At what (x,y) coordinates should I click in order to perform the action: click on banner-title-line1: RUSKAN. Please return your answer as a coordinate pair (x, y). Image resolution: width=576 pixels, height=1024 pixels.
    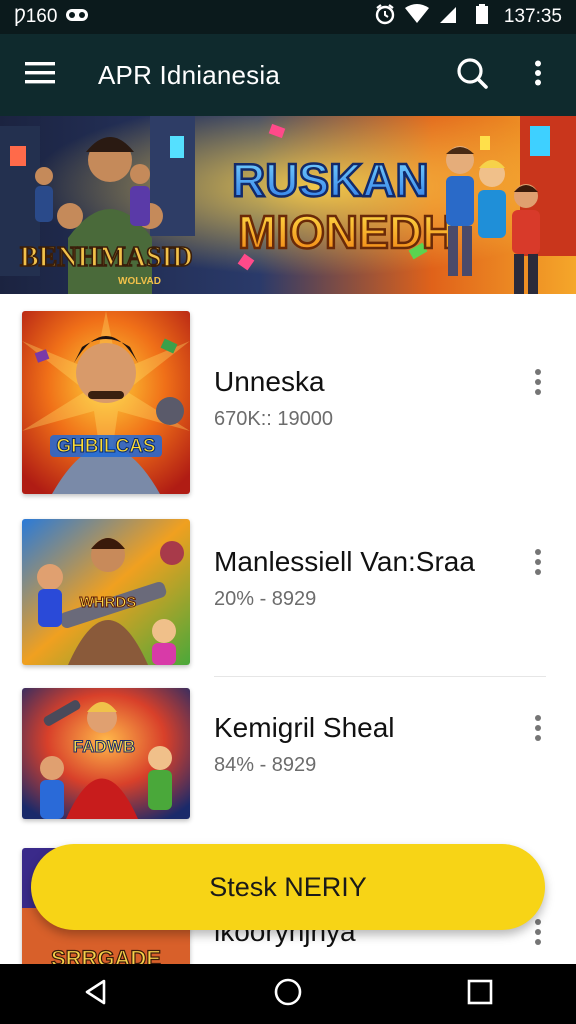
    Looking at the image, I should click on (330, 180).